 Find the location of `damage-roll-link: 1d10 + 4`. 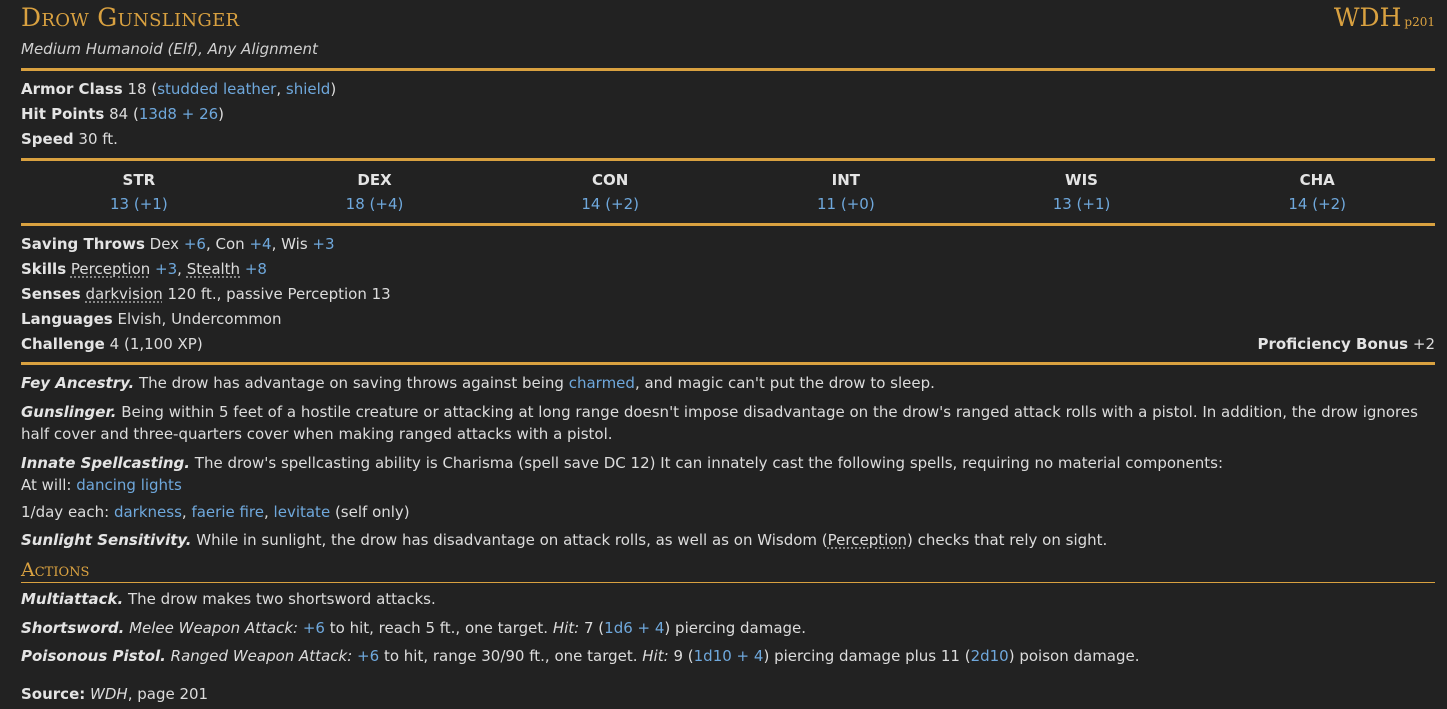

damage-roll-link: 1d10 + 4 is located at coordinates (729, 656).